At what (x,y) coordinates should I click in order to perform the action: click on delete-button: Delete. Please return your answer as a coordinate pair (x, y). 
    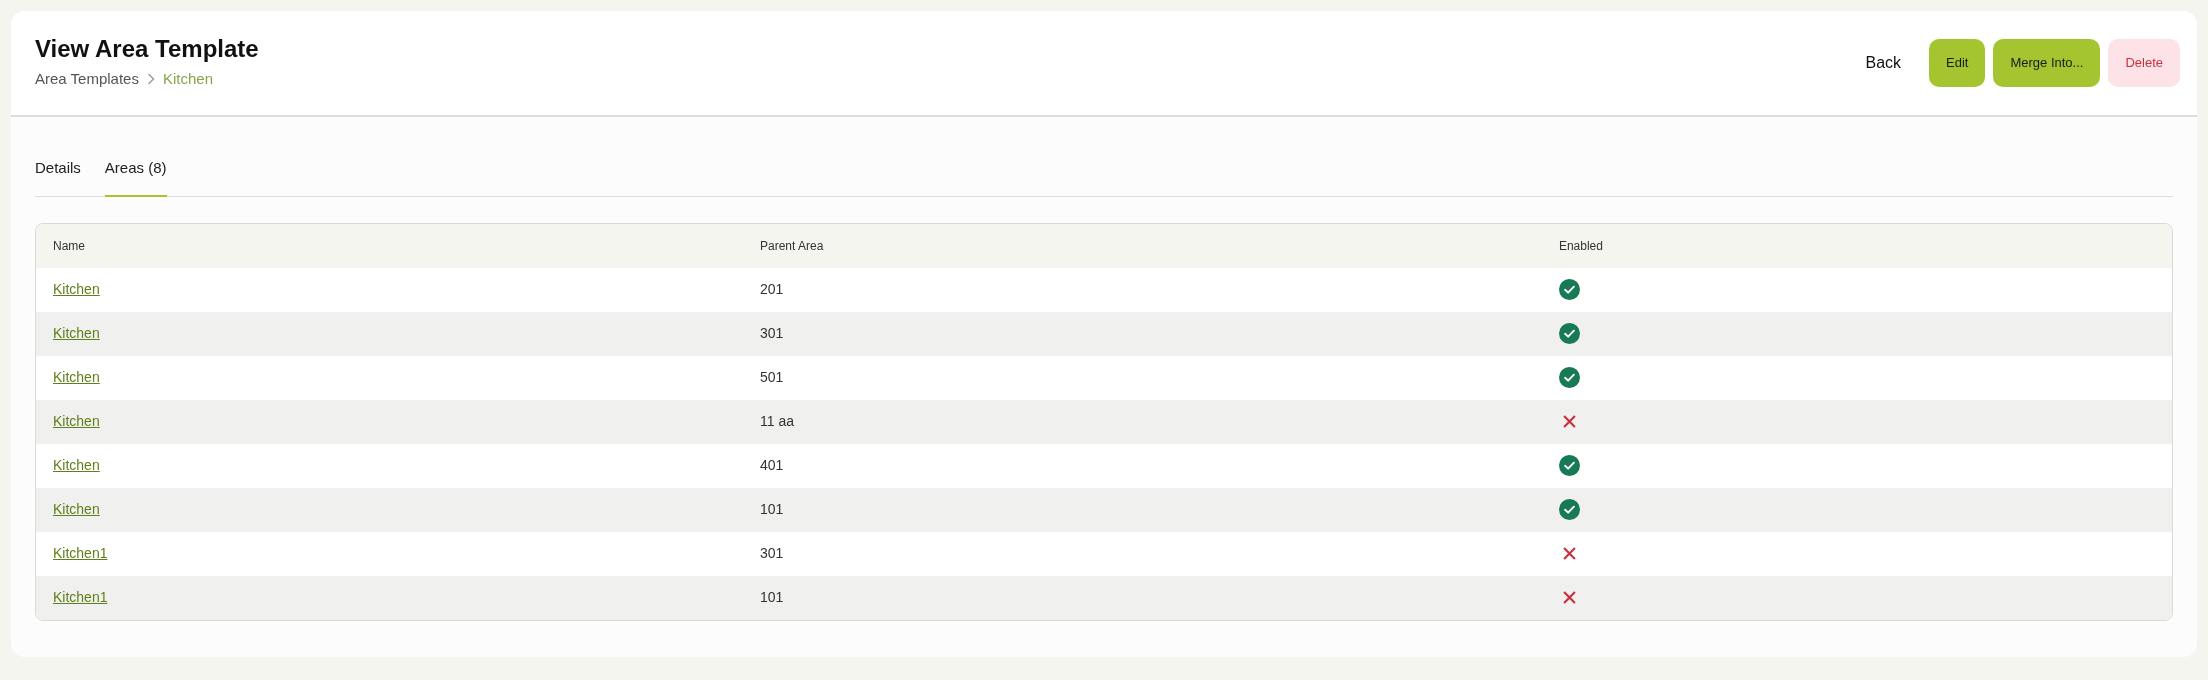
    Looking at the image, I should click on (2144, 63).